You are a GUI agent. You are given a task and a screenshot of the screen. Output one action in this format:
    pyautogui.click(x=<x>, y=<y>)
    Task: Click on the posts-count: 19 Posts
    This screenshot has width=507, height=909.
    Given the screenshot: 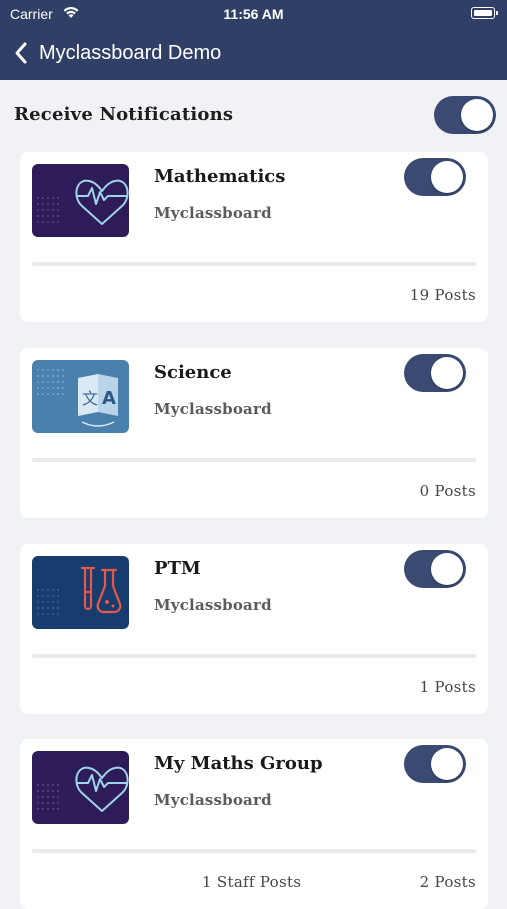 What is the action you would take?
    pyautogui.click(x=442, y=295)
    